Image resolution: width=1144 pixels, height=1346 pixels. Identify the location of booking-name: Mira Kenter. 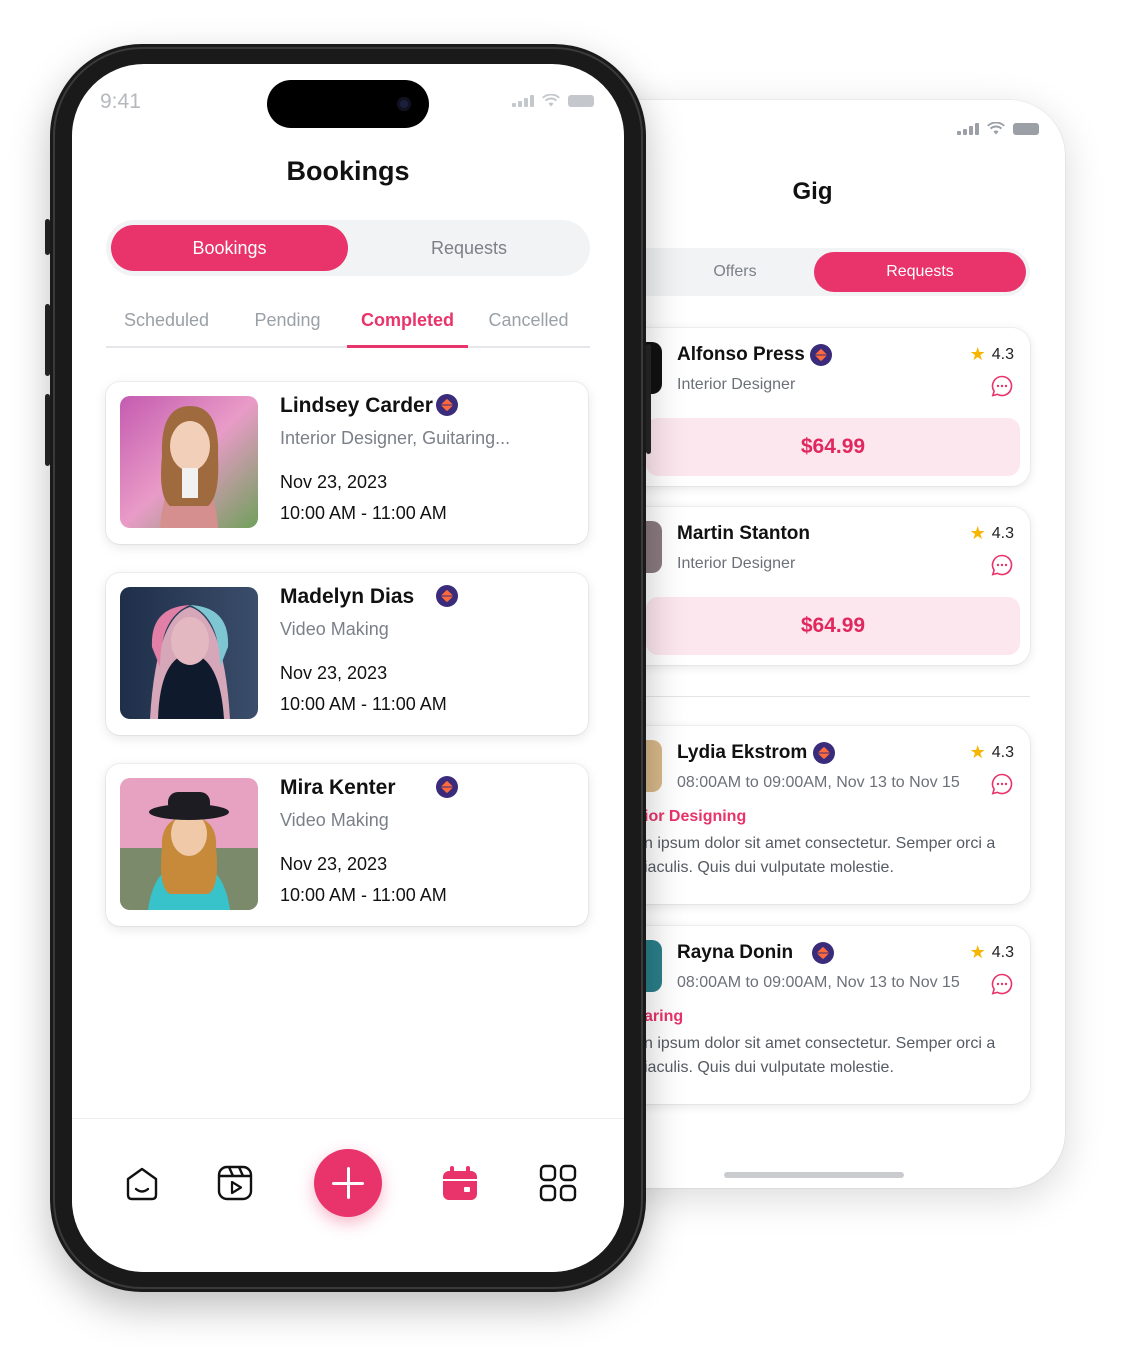
(338, 787).